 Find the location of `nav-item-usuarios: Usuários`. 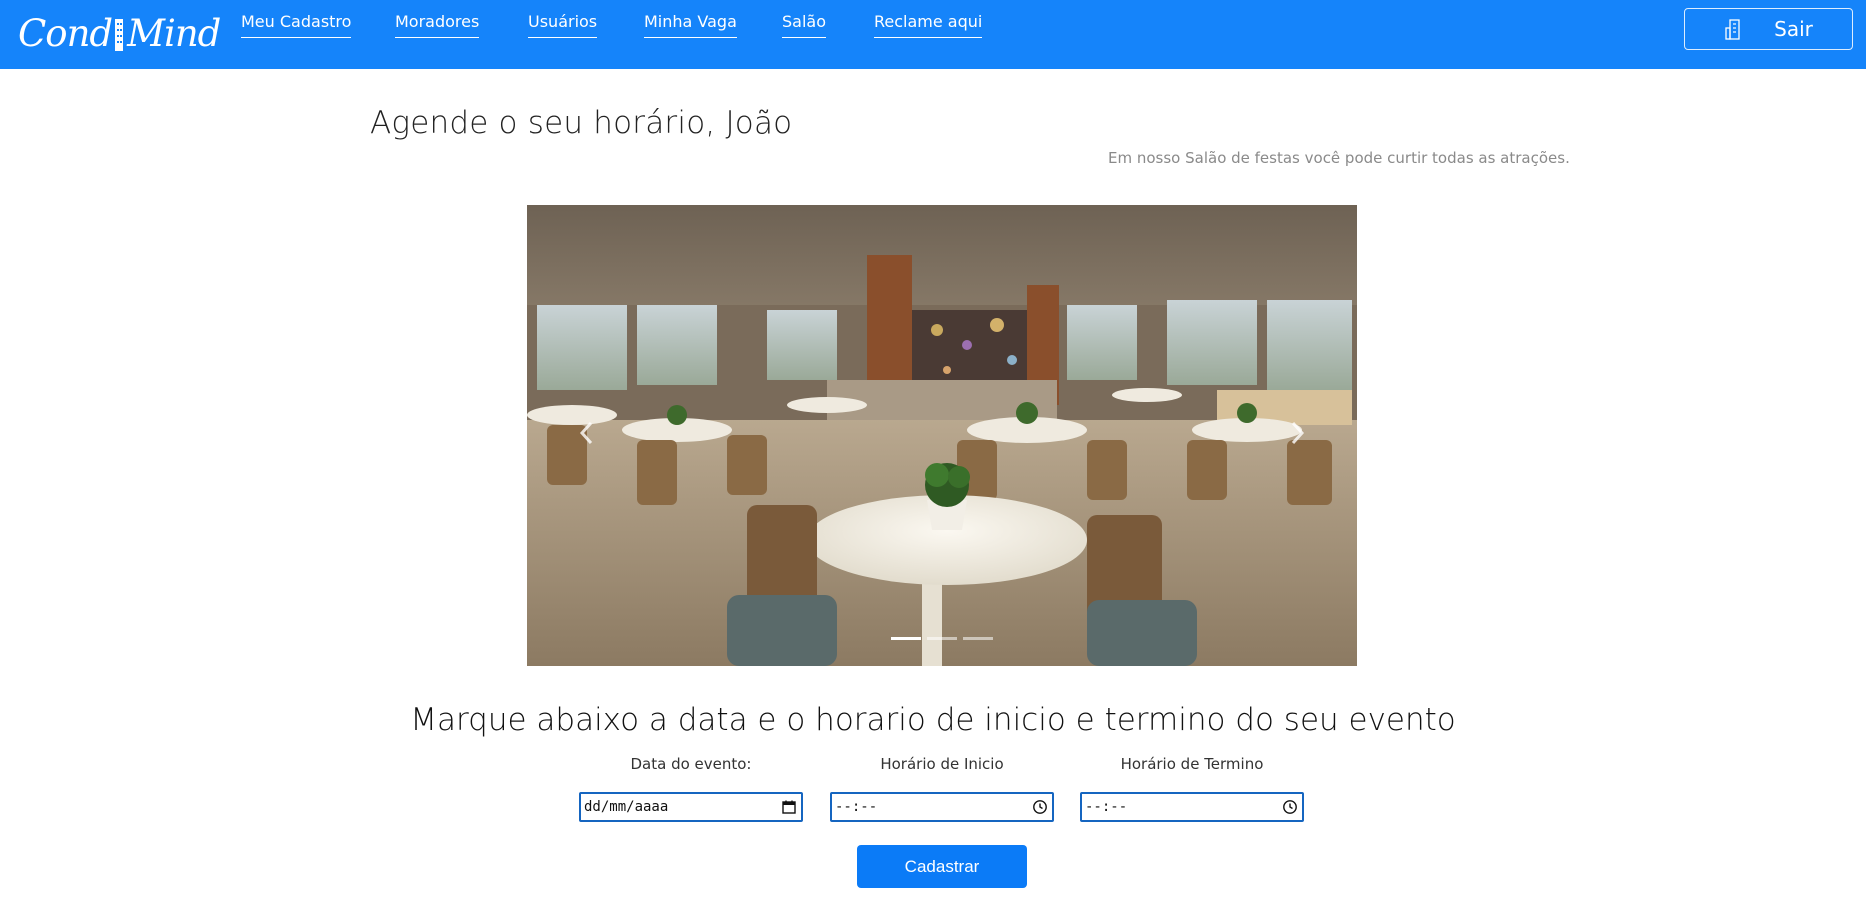

nav-item-usuarios: Usuários is located at coordinates (563, 25).